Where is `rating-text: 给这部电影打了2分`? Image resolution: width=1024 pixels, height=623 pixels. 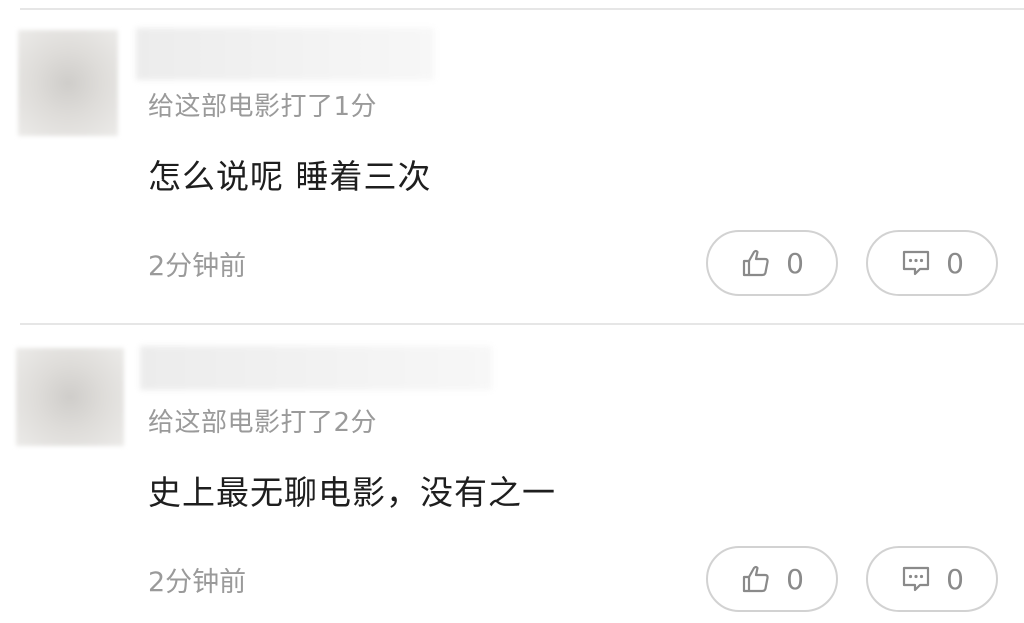 rating-text: 给这部电影打了2分 is located at coordinates (263, 423).